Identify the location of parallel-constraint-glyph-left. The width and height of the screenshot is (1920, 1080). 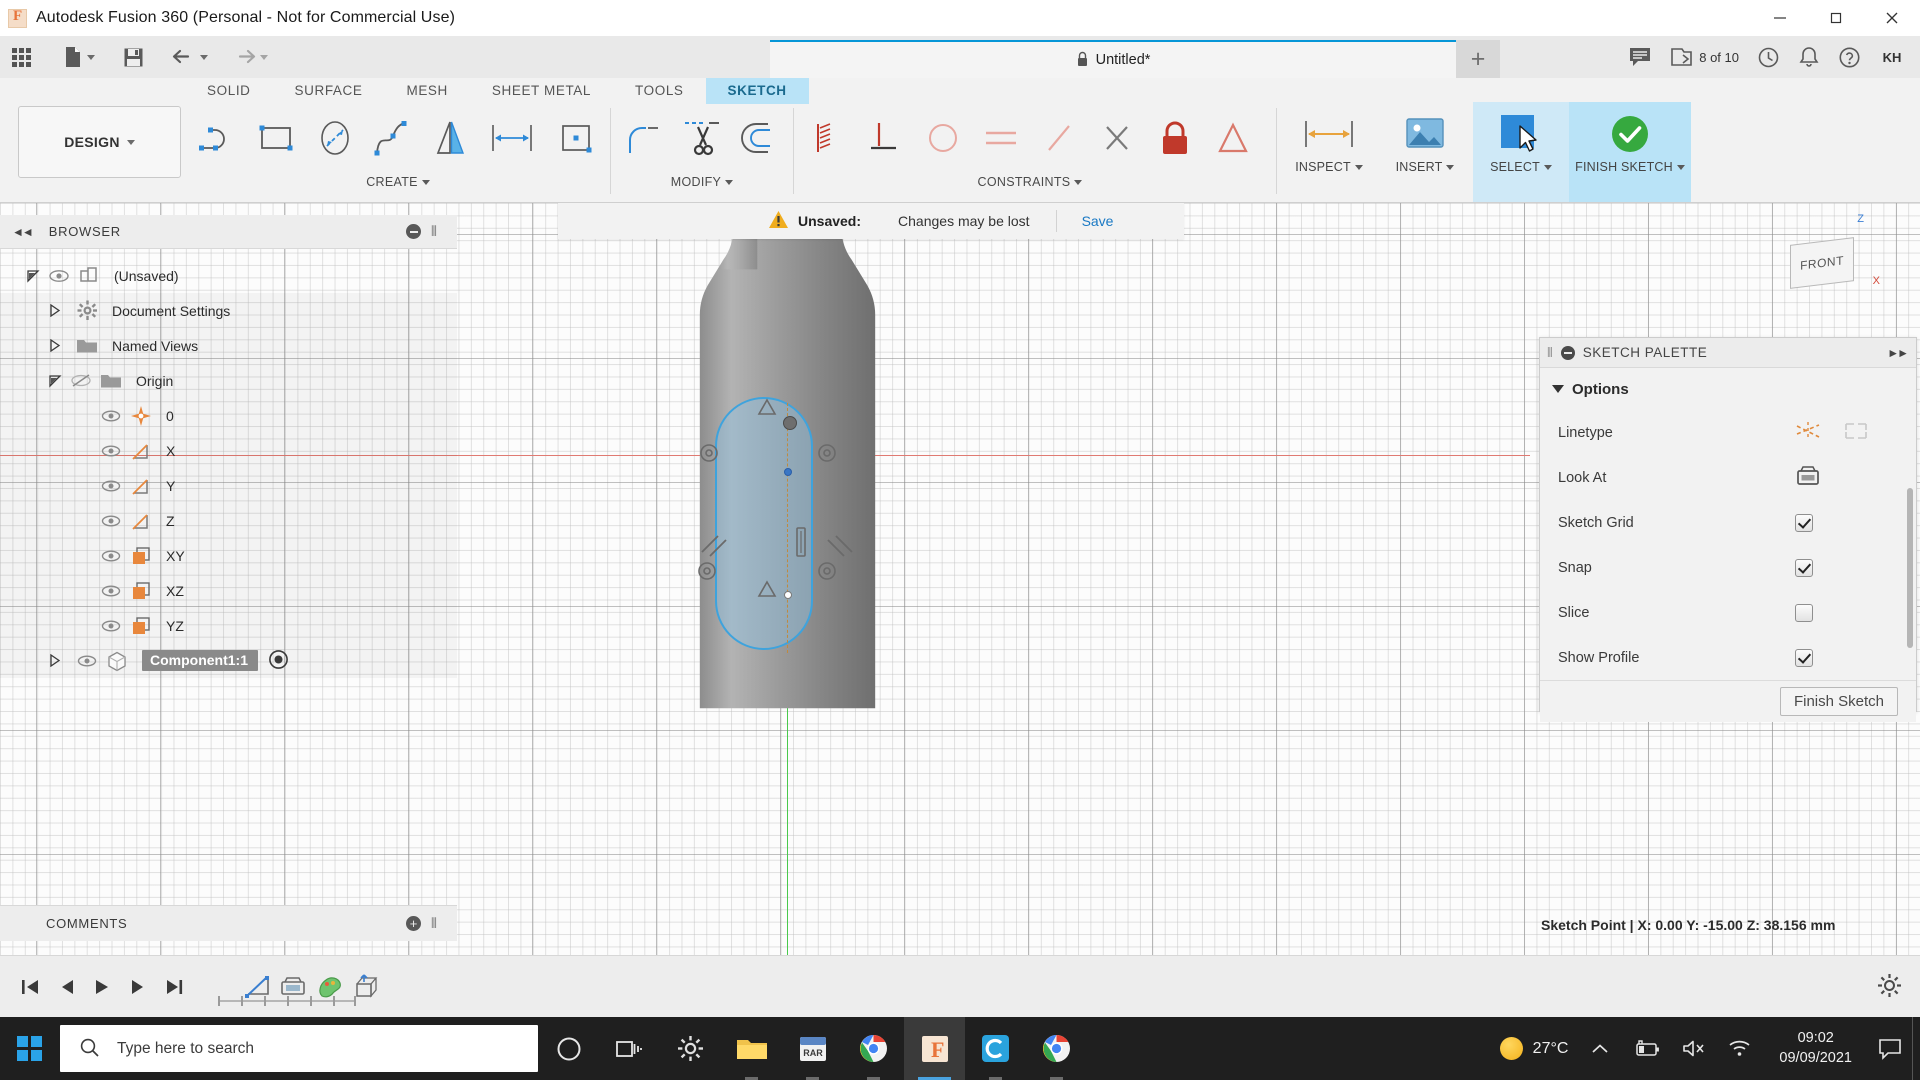
(715, 544).